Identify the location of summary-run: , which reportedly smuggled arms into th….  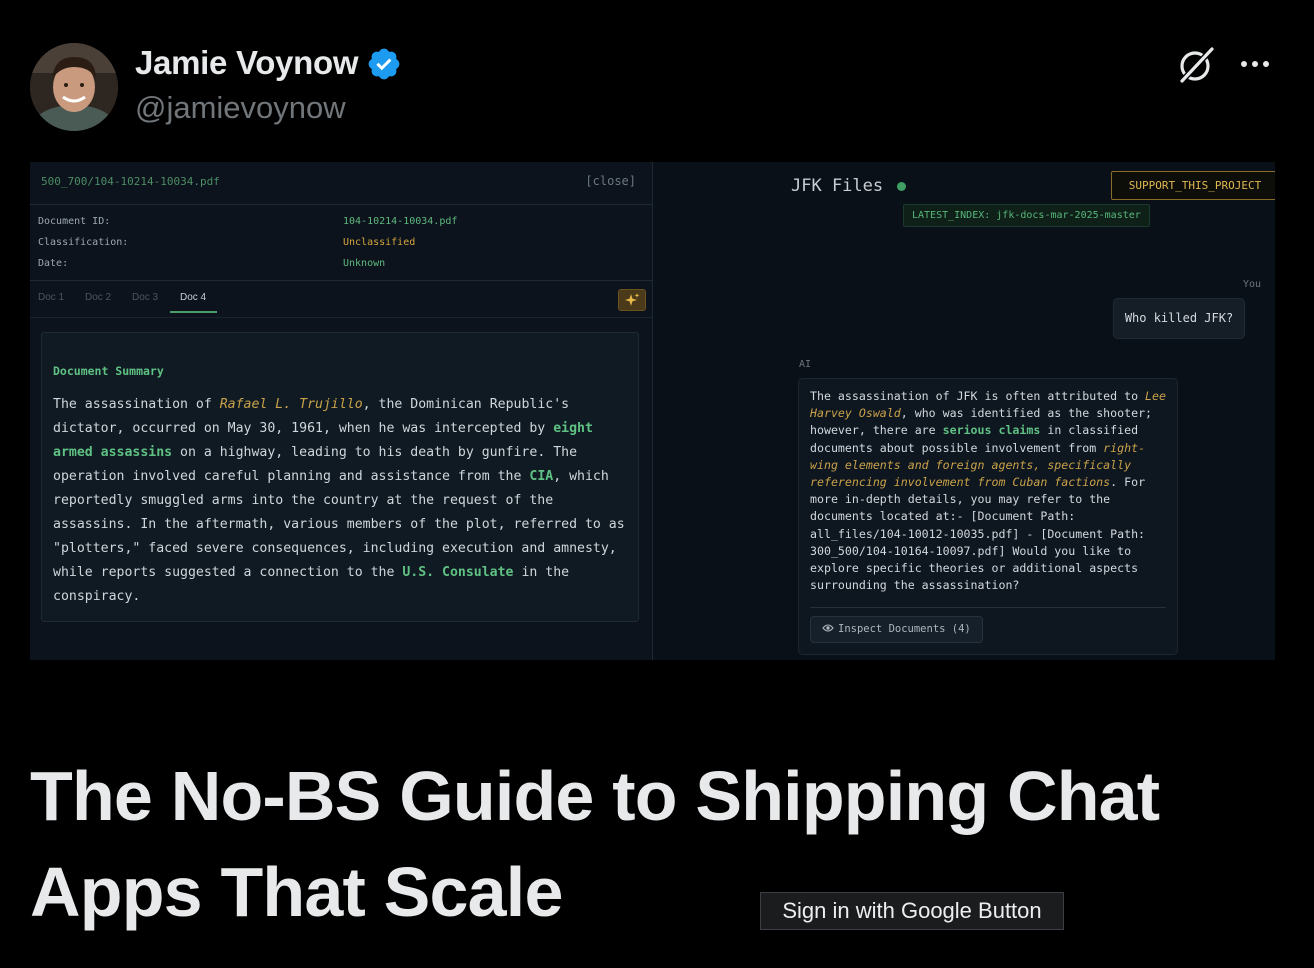
(339, 524).